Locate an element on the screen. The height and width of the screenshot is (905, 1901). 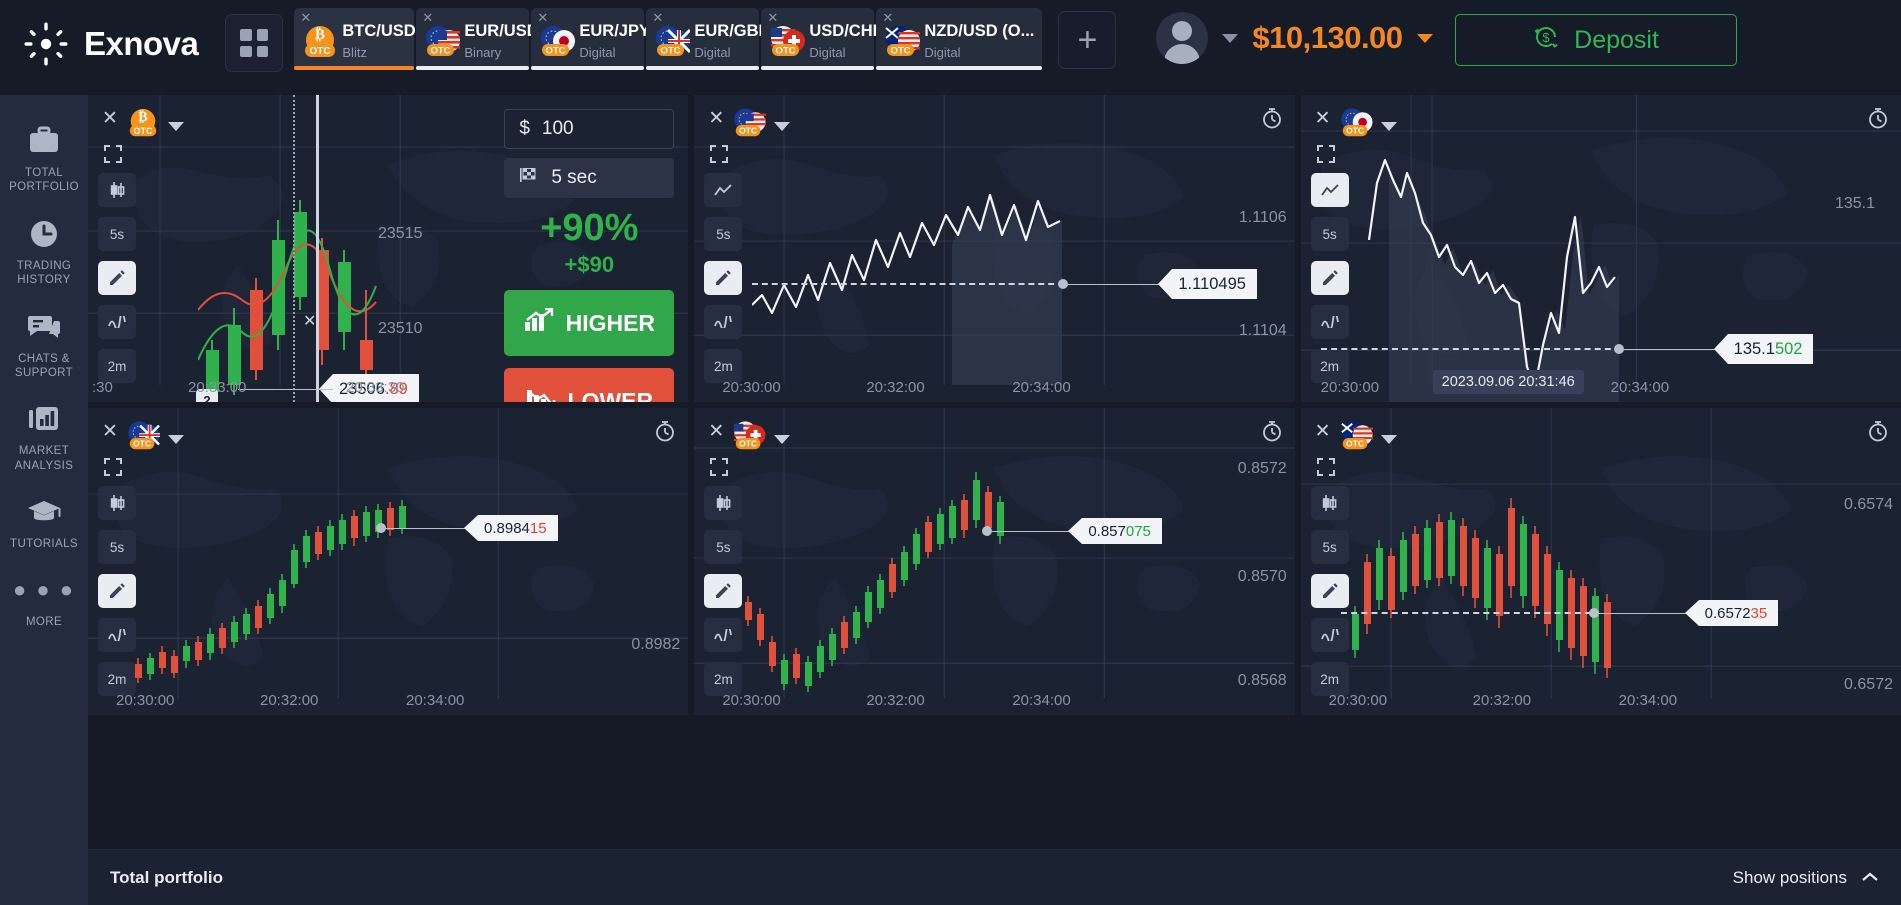
current-price-tag: 0.6572 35 is located at coordinates (1731, 613).